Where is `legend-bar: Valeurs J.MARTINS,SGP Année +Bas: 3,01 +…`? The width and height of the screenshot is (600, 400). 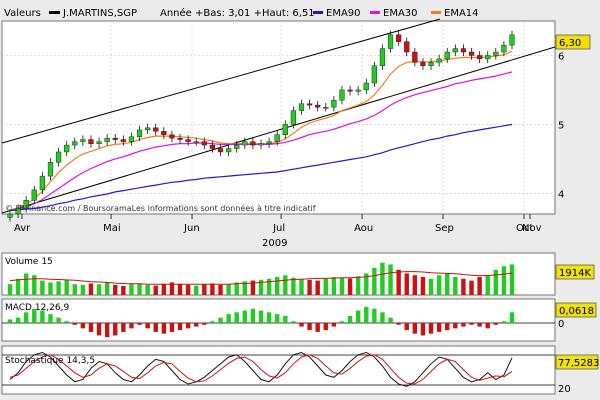 legend-bar: Valeurs J.MARTINS,SGP Année +Bas: 3,01 +… is located at coordinates (241, 13).